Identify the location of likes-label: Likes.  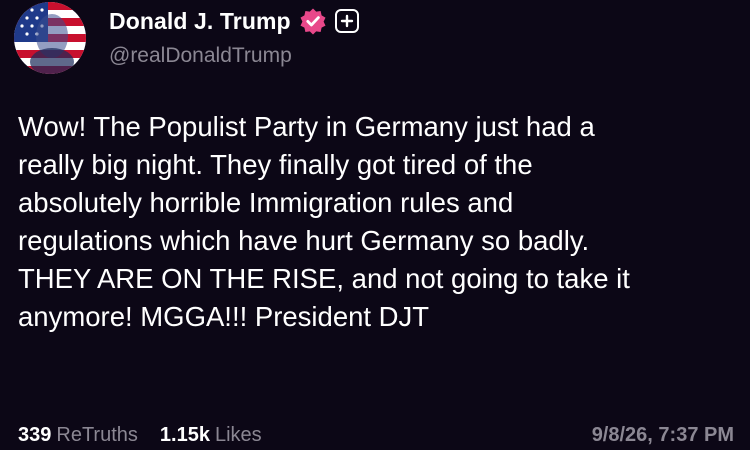
(238, 434).